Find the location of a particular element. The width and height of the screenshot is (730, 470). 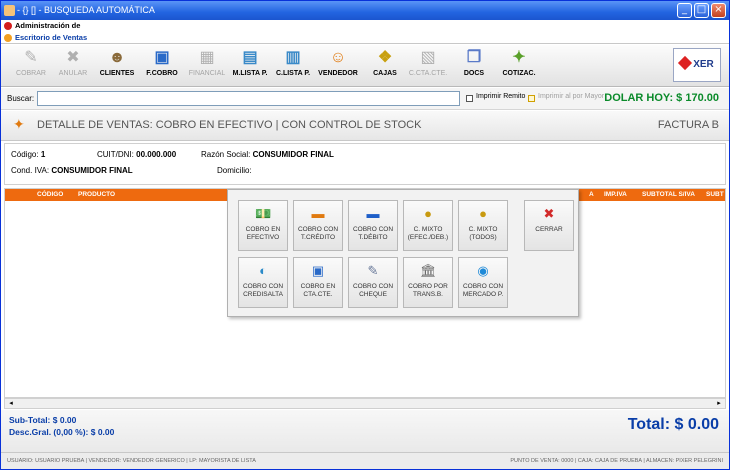

close-window-button: × is located at coordinates (718, 10).